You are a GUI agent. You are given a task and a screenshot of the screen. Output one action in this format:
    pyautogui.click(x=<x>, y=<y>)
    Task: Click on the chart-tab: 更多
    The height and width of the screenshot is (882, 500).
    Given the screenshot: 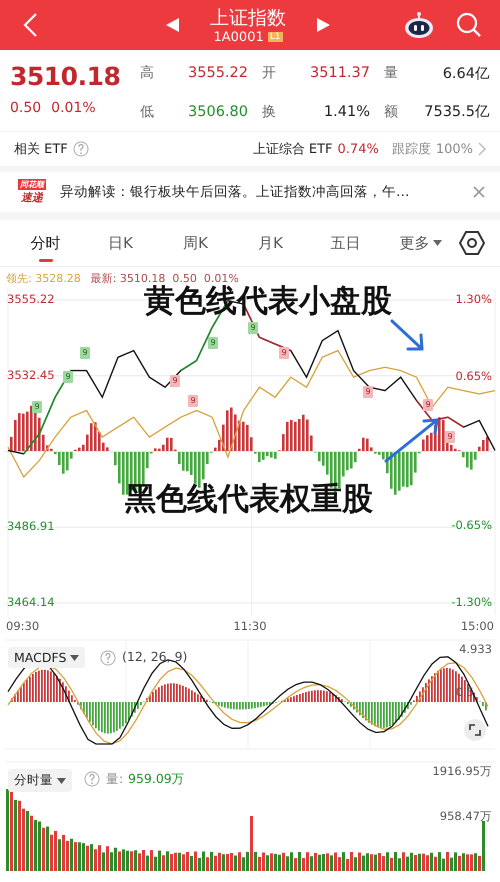 What is the action you would take?
    pyautogui.click(x=420, y=243)
    